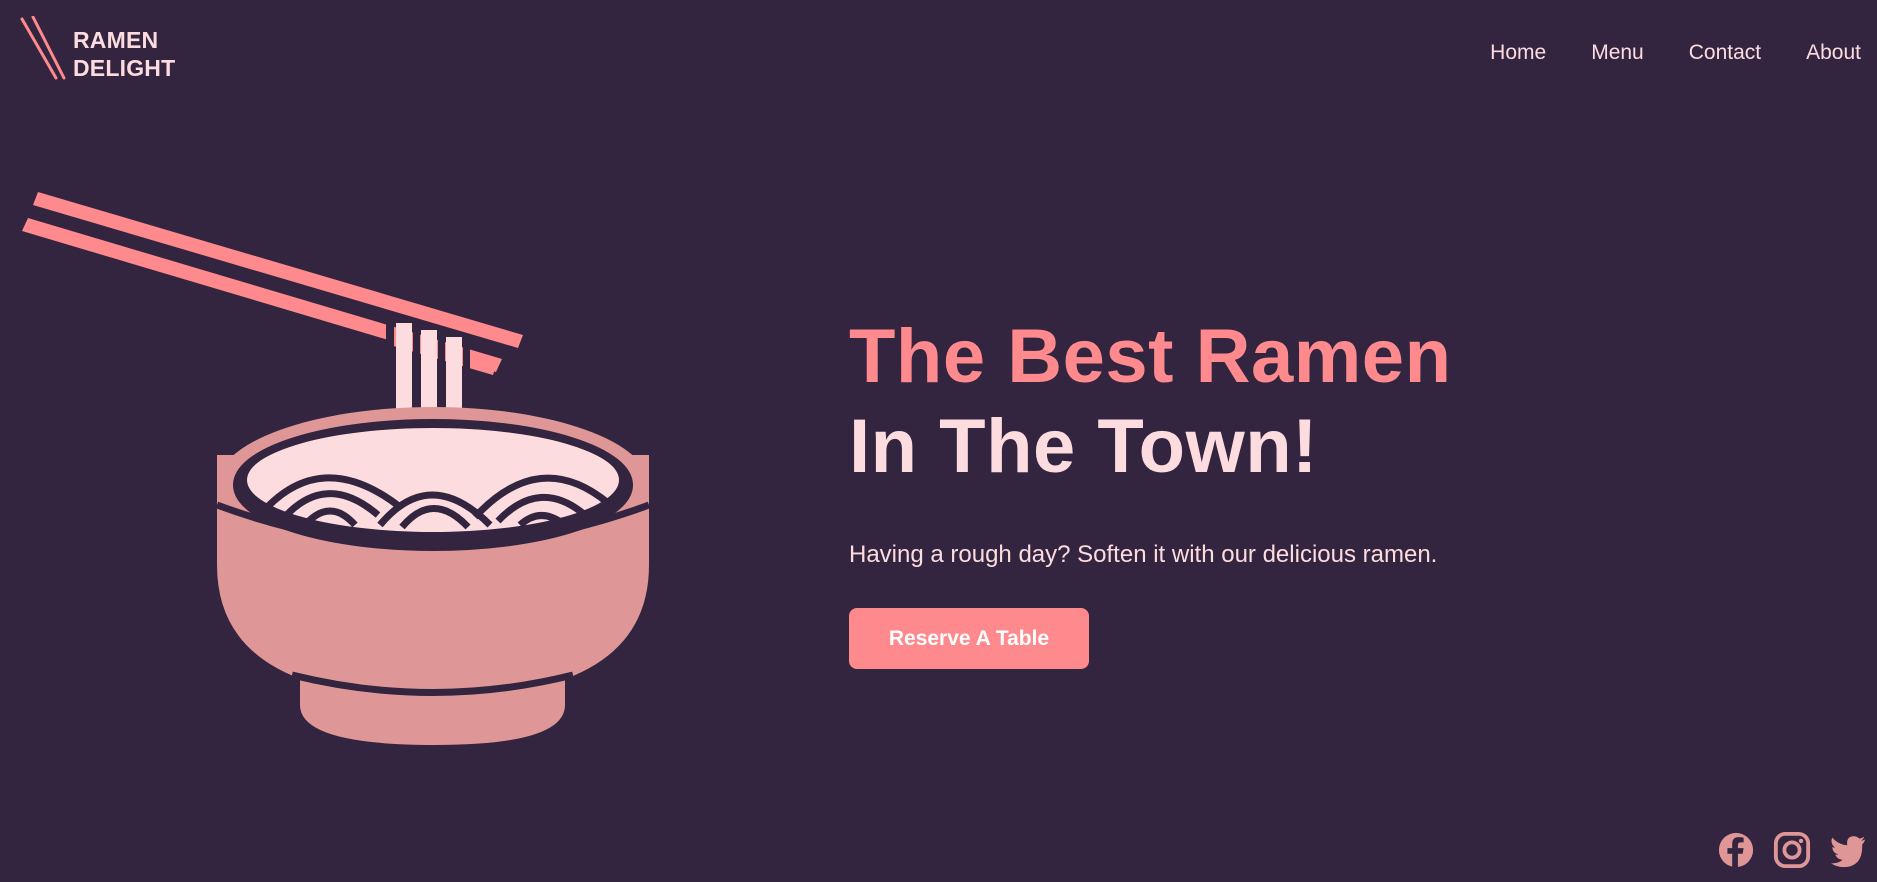 This screenshot has width=1877, height=882. Describe the element at coordinates (1736, 850) in the screenshot. I see `facebook-icon` at that location.